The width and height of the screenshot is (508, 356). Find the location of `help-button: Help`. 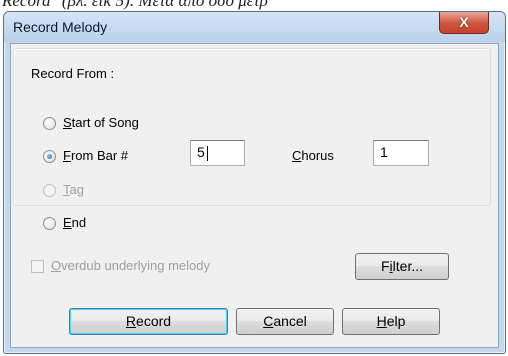

help-button: Help is located at coordinates (391, 321).